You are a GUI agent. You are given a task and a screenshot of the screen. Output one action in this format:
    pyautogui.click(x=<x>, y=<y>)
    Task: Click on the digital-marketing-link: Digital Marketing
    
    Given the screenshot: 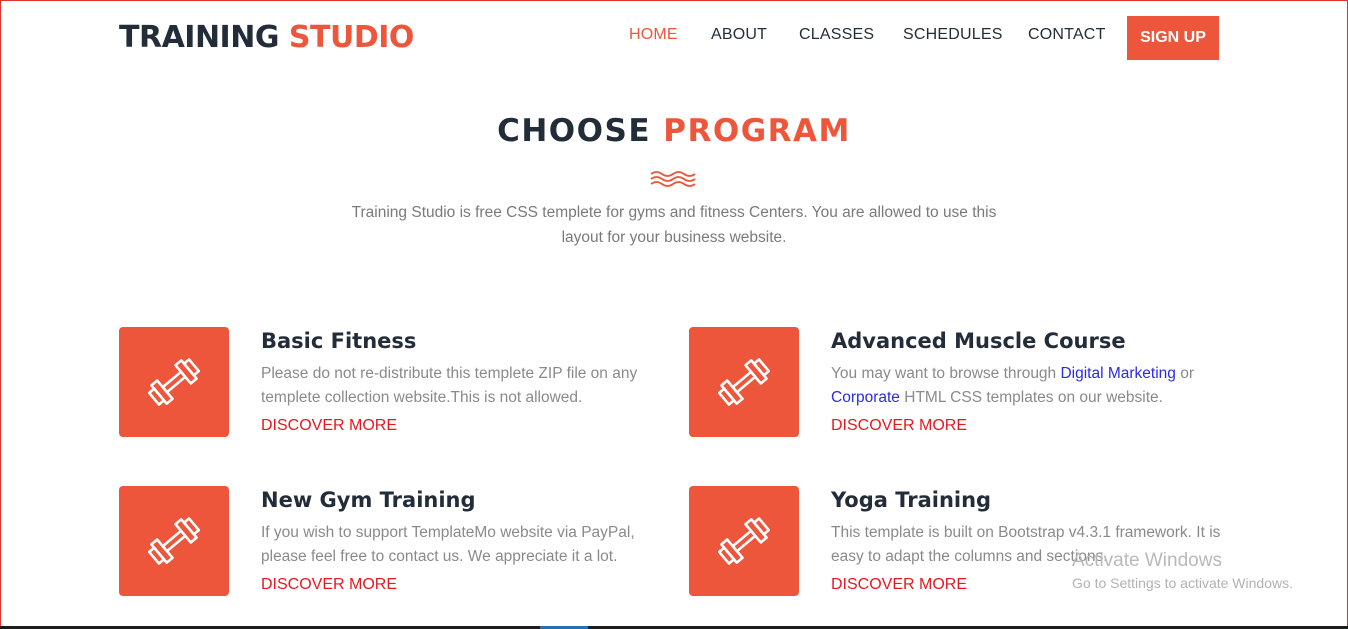 What is the action you would take?
    pyautogui.click(x=1117, y=373)
    